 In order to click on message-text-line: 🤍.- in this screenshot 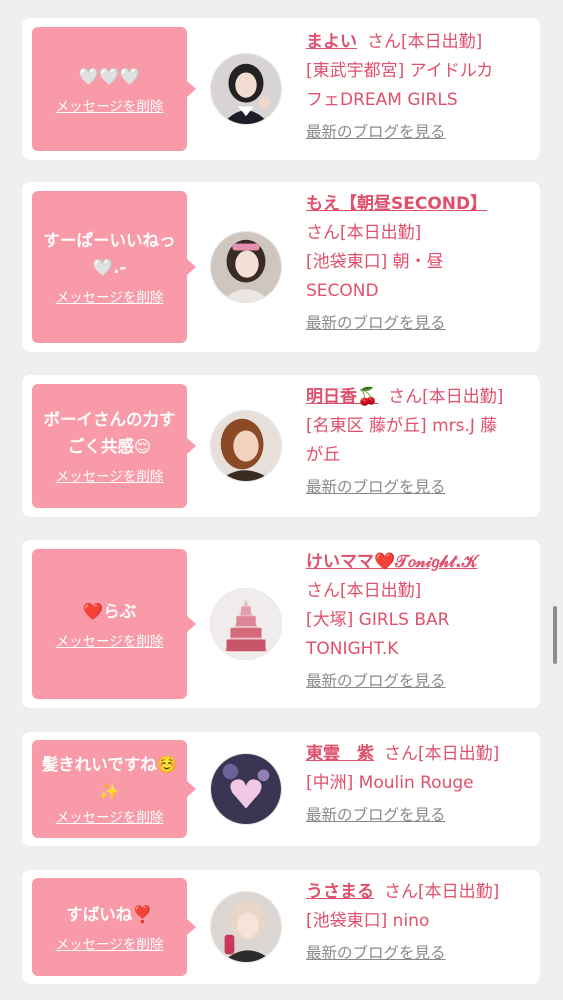, I will do `click(109, 267)`.